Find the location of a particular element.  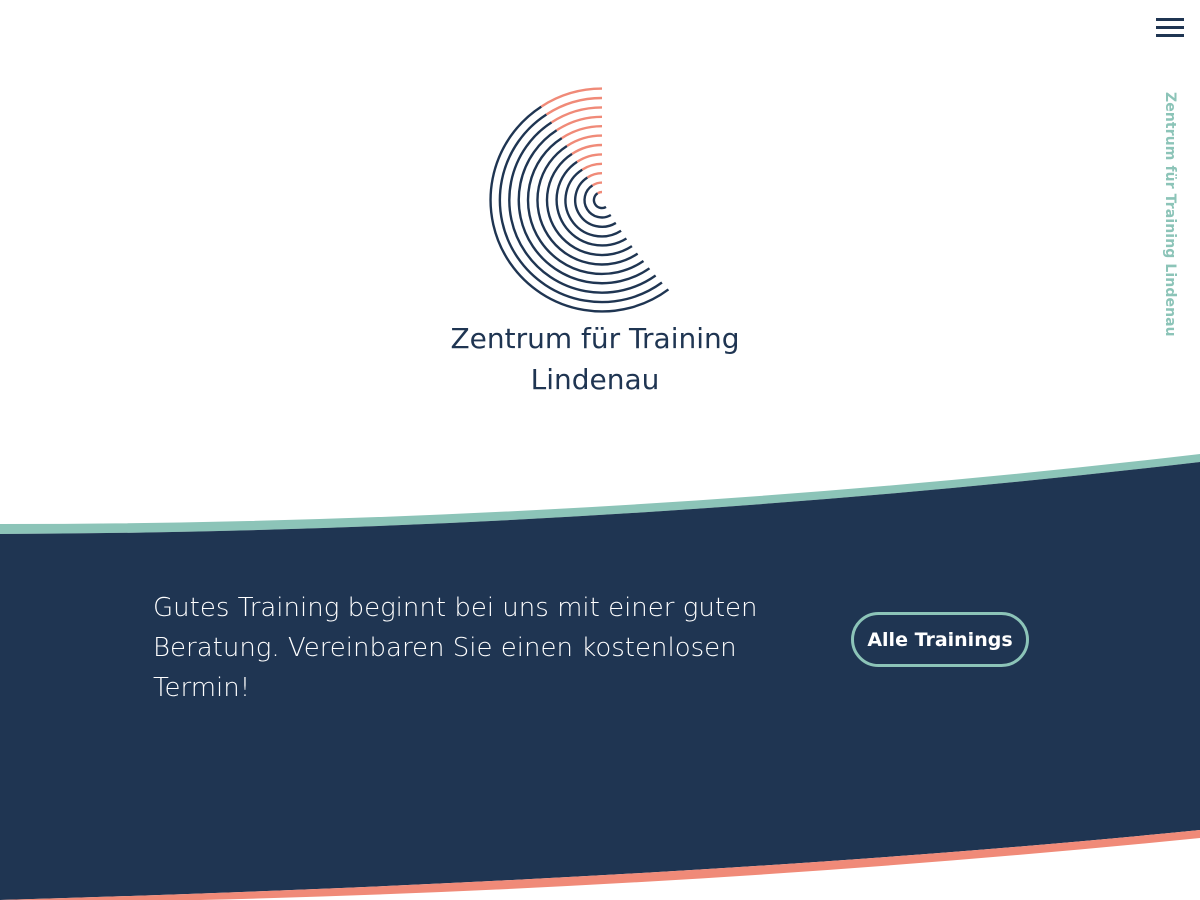

logo-title-line-1: Zentrum für Training is located at coordinates (595, 338).